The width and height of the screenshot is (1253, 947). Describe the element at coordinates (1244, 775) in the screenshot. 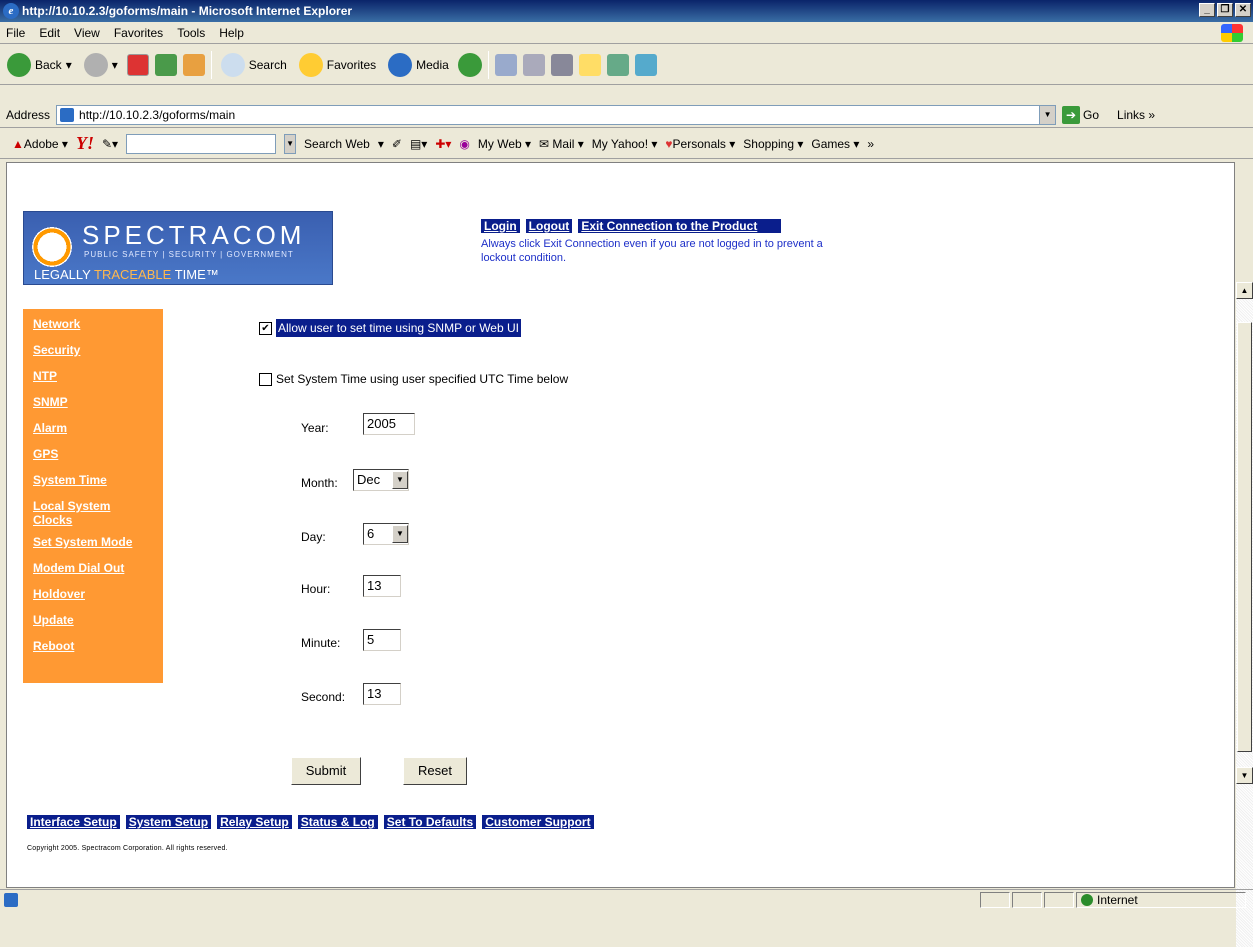

I see `scroll-down-icon: ▼` at that location.